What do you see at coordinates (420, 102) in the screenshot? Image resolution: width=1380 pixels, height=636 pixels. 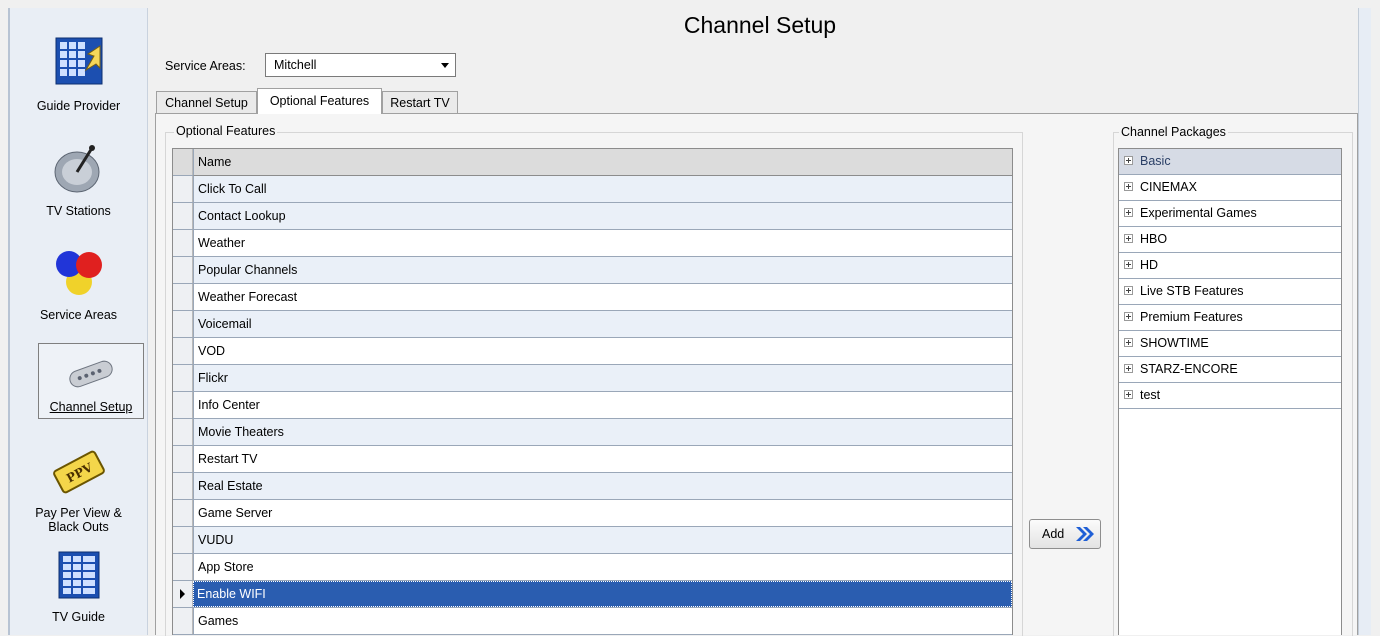 I see `tab-restart-tv: Restart TV` at bounding box center [420, 102].